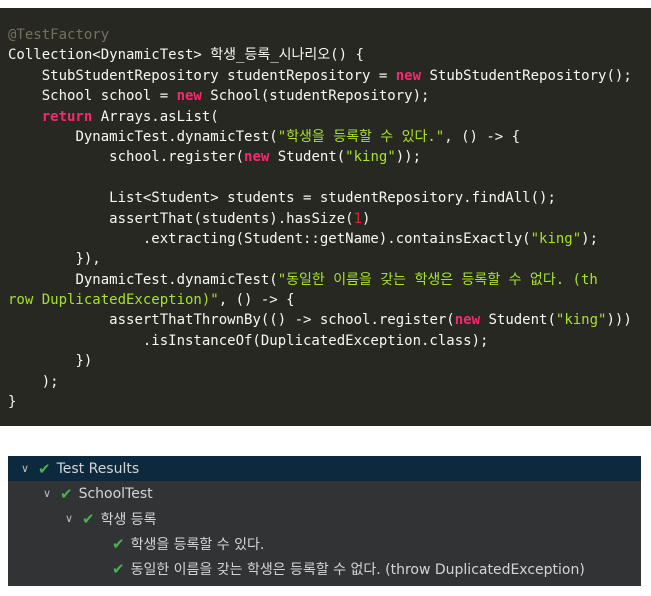 The image size is (651, 596). I want to click on code-token: Arrays.asList(, so click(155, 116).